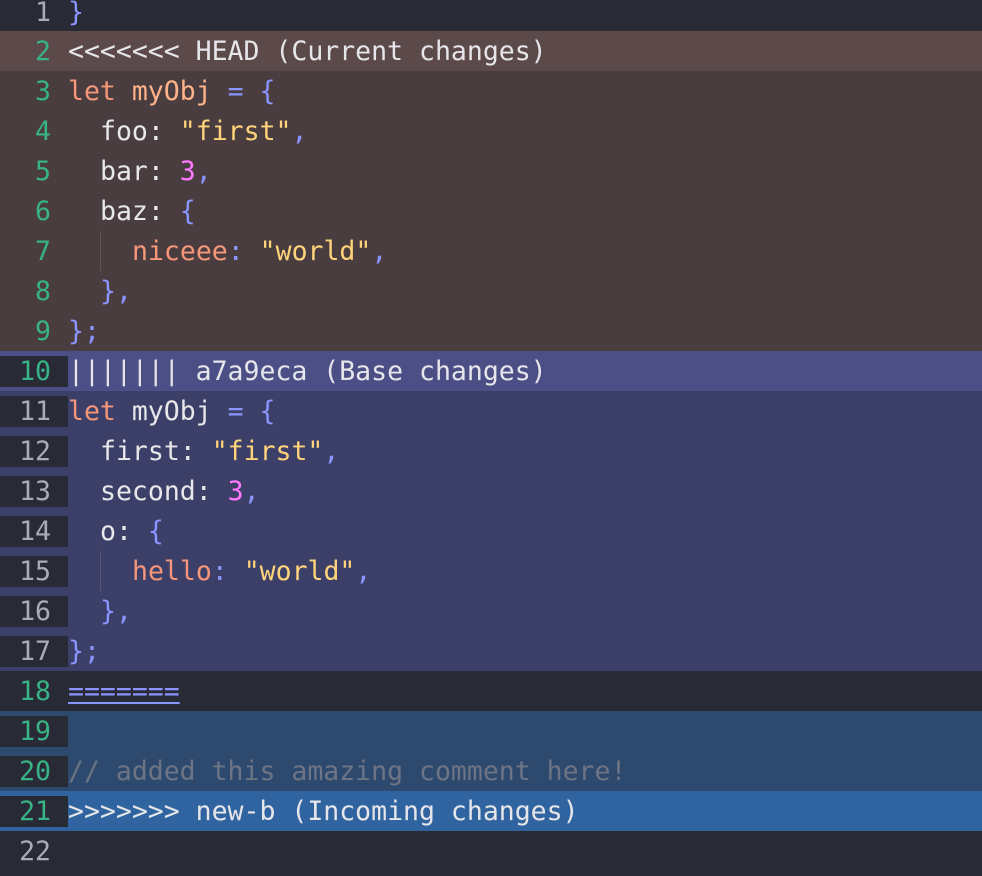  Describe the element at coordinates (34, 451) in the screenshot. I see `line-number: 12` at that location.